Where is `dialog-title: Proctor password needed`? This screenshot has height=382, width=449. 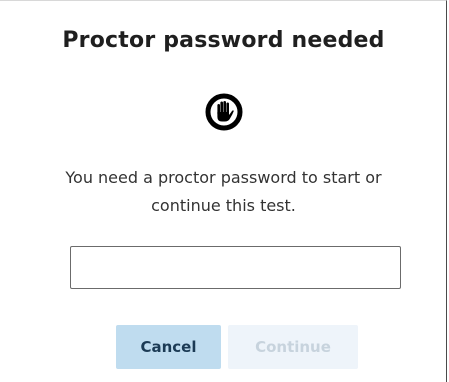
dialog-title: Proctor password needed is located at coordinates (223, 40).